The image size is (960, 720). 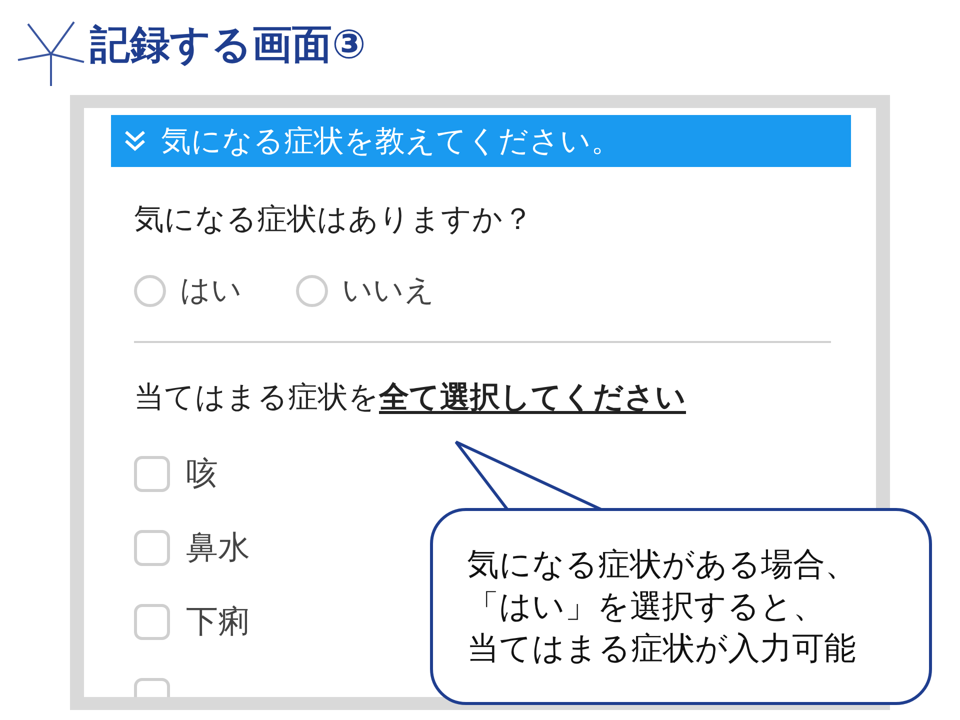 What do you see at coordinates (391, 141) in the screenshot?
I see `header-text: 気になる症状を教えてください。` at bounding box center [391, 141].